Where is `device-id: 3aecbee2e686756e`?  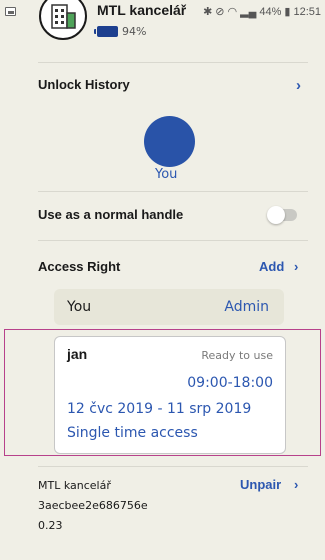
device-id: 3aecbee2e686756e is located at coordinates (93, 505).